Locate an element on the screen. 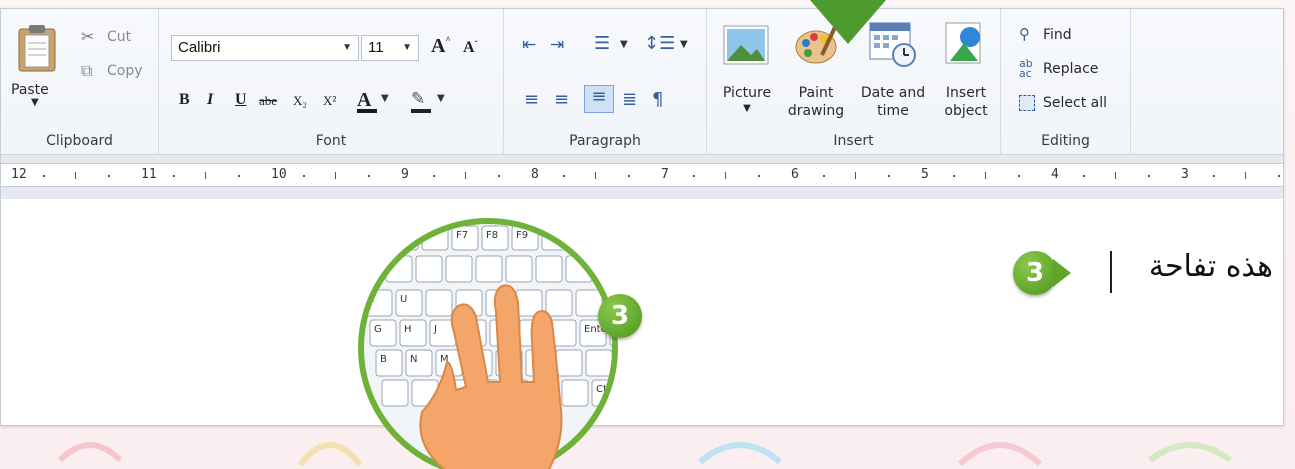  font-size-select: 11 ▼ is located at coordinates (390, 48).